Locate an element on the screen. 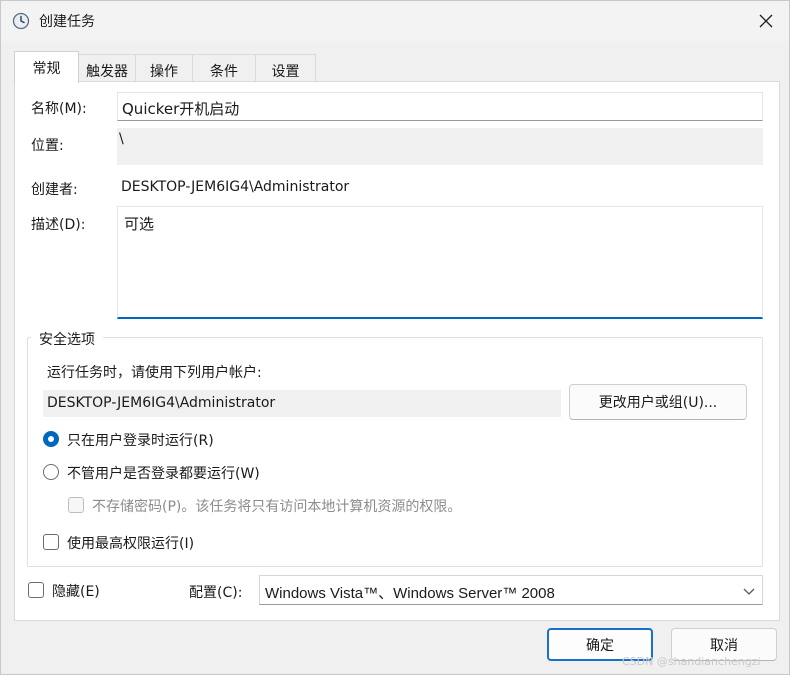 This screenshot has height=675, width=790. configure-select: Windows Vista™、Windows Server™ 2008 is located at coordinates (511, 590).